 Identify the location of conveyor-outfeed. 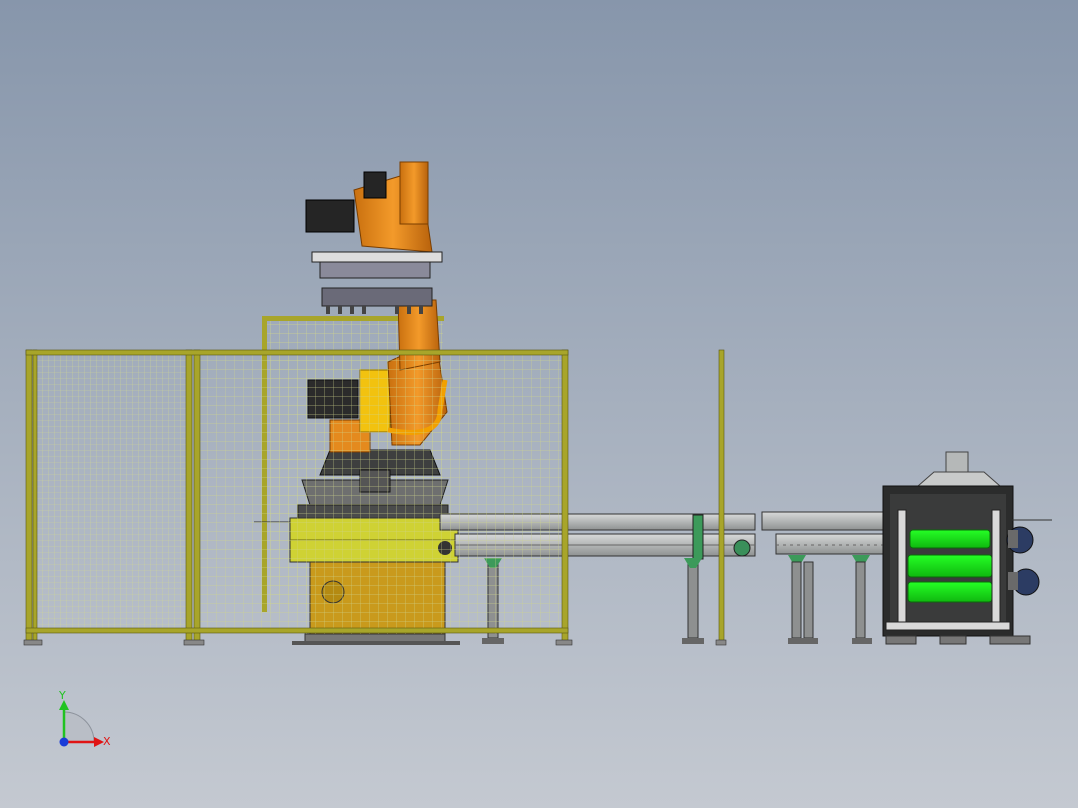
(824, 577).